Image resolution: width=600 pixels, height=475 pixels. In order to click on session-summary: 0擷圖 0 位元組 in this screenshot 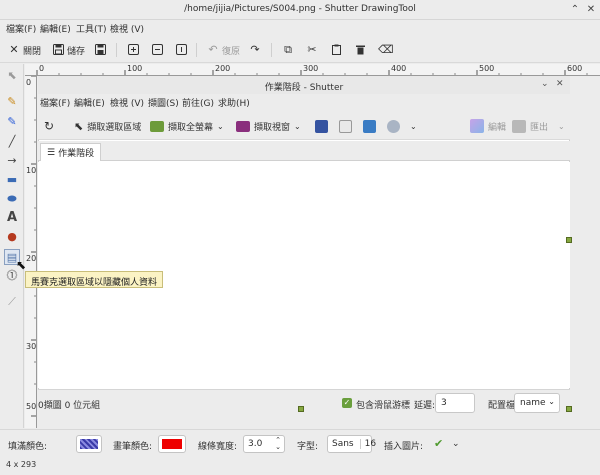, I will do `click(69, 406)`.